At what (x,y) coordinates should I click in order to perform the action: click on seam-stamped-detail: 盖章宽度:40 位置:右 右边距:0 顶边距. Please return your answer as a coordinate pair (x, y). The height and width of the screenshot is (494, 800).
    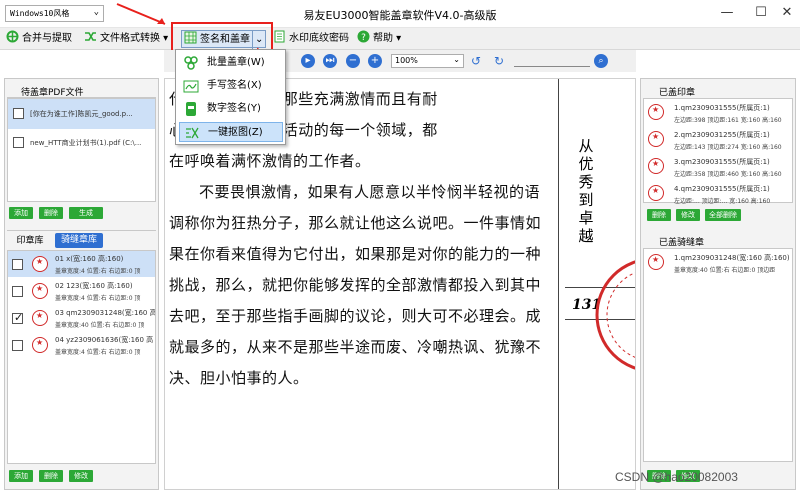
    Looking at the image, I should click on (725, 270).